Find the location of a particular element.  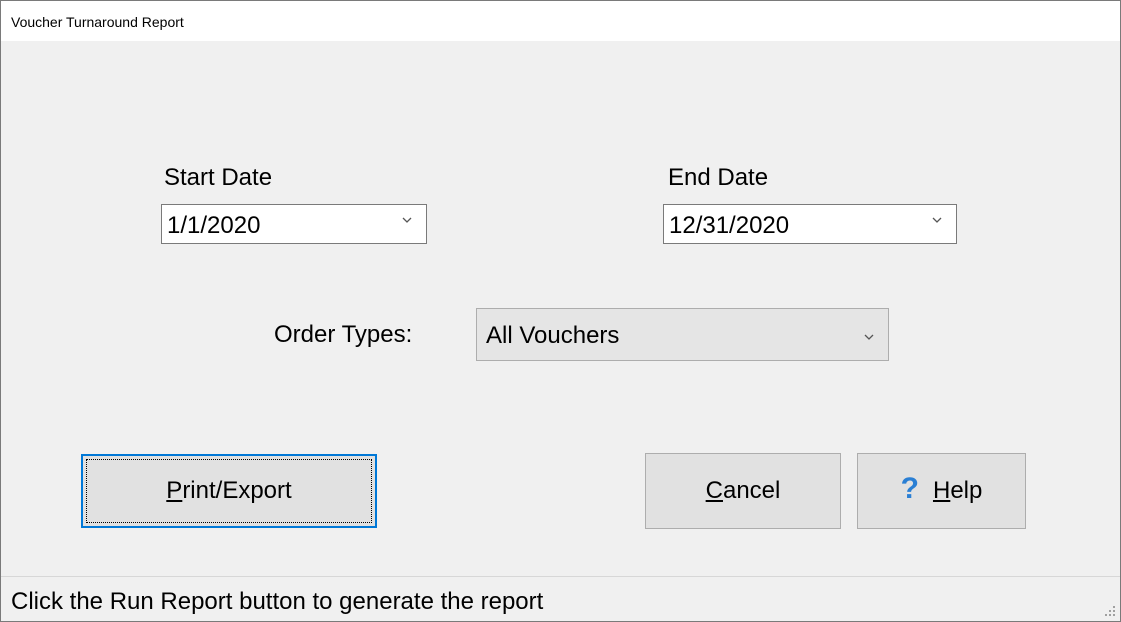

help-label: Help is located at coordinates (957, 490).